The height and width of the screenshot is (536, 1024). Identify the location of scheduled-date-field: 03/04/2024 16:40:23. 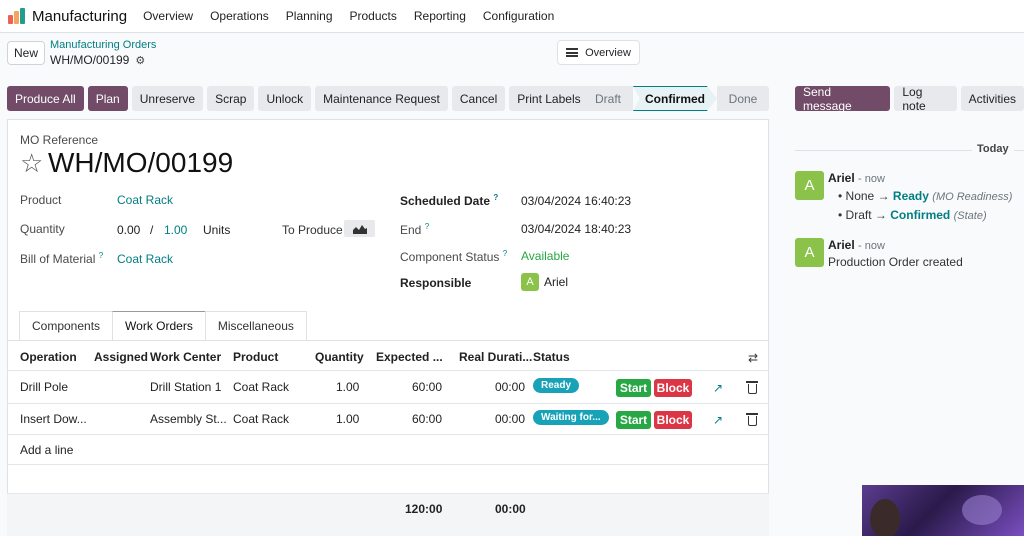
(576, 201).